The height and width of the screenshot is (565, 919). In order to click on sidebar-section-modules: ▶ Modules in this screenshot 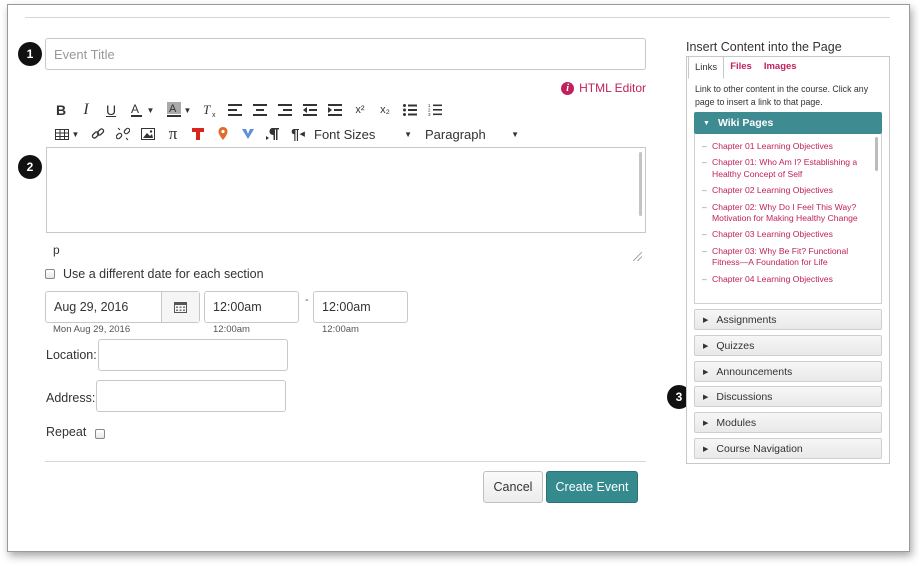, I will do `click(788, 422)`.